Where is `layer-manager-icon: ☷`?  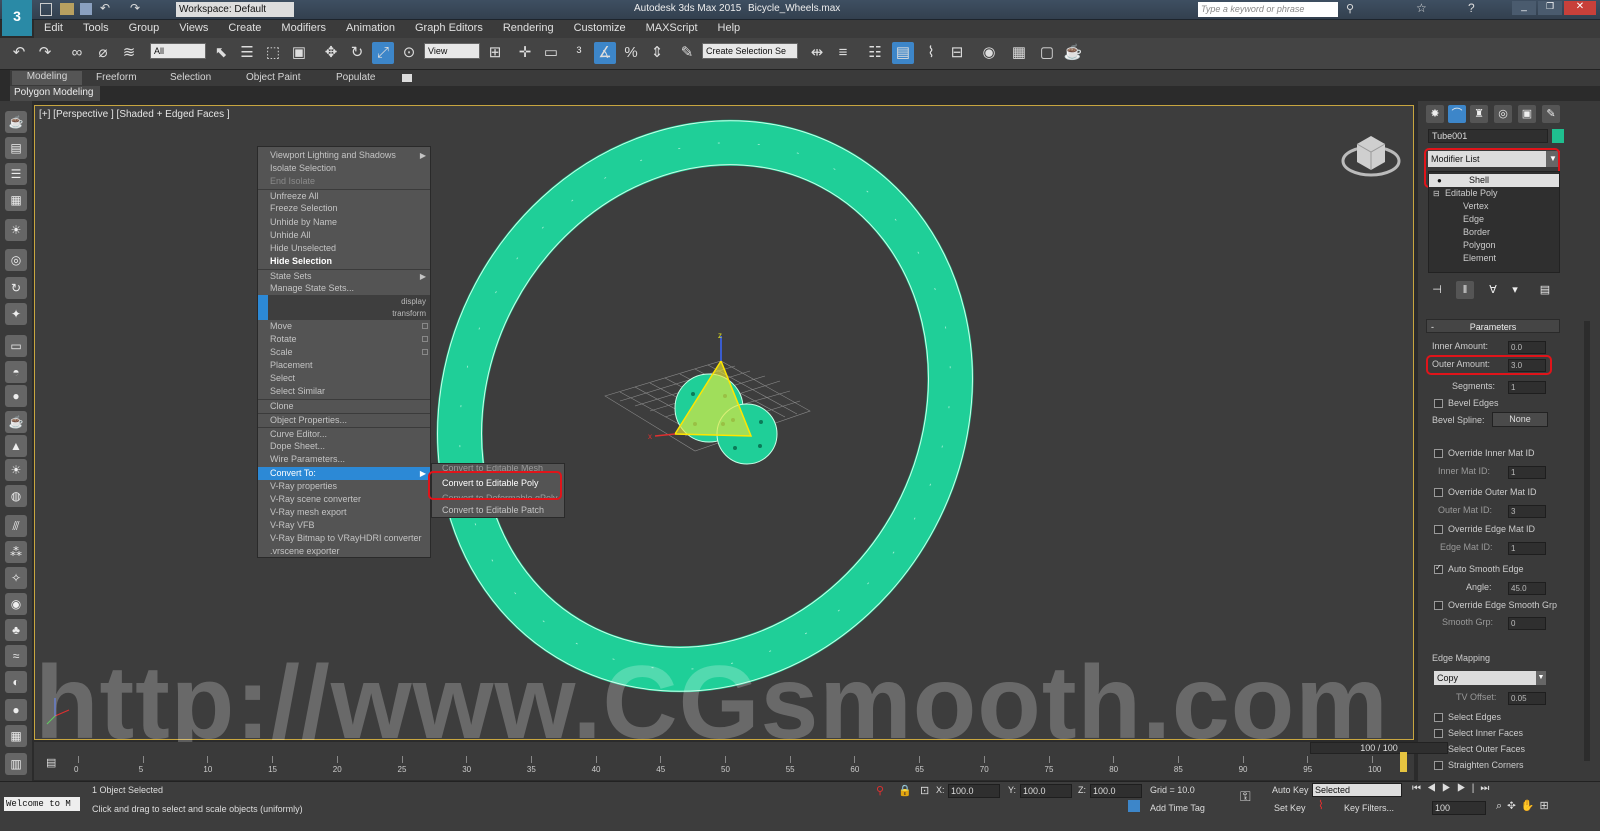 layer-manager-icon: ☷ is located at coordinates (875, 53).